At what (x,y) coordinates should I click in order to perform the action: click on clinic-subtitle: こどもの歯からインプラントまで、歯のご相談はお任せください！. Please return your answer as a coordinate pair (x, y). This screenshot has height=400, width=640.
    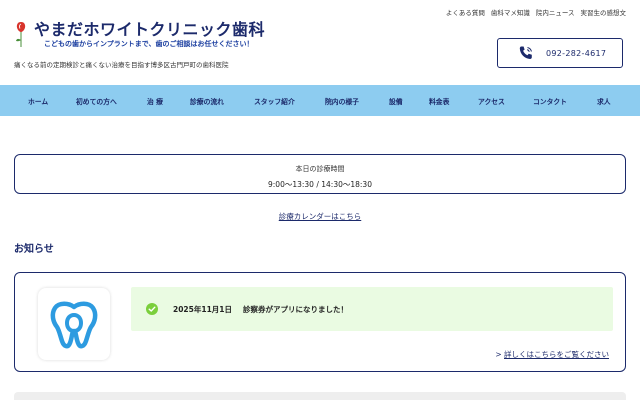
    Looking at the image, I should click on (149, 44).